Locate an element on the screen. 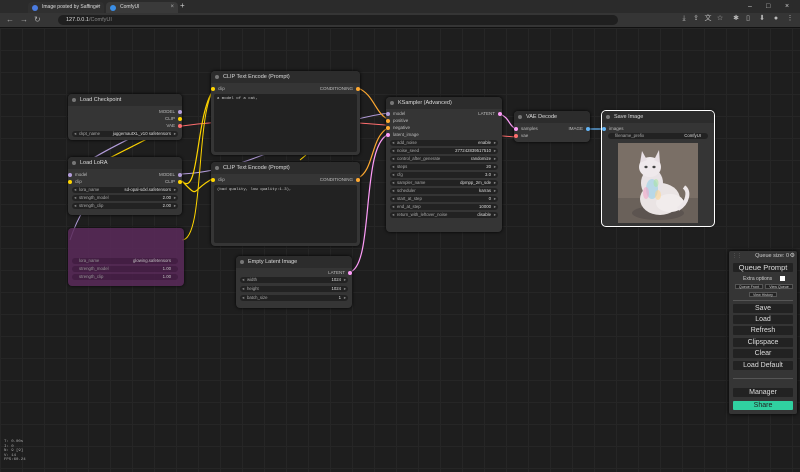 The width and height of the screenshot is (800, 472). strength-clip-number: ◂ strength_clip 2.00 ▸ is located at coordinates (125, 206).